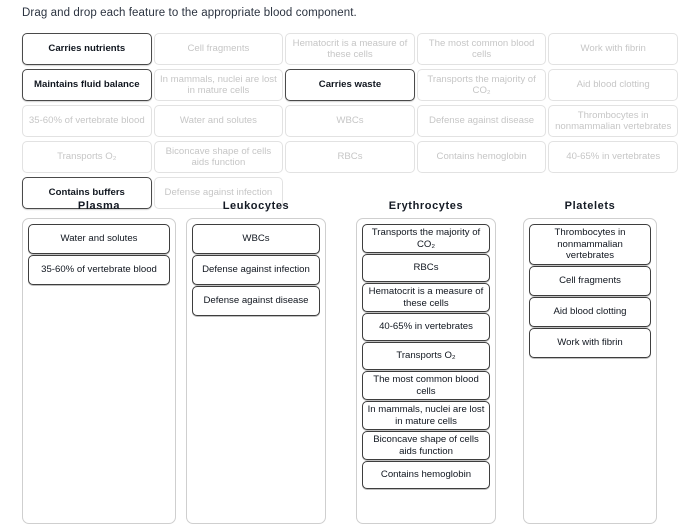  Describe the element at coordinates (87, 85) in the screenshot. I see `feature-tile: Maintains fluid balance` at that location.